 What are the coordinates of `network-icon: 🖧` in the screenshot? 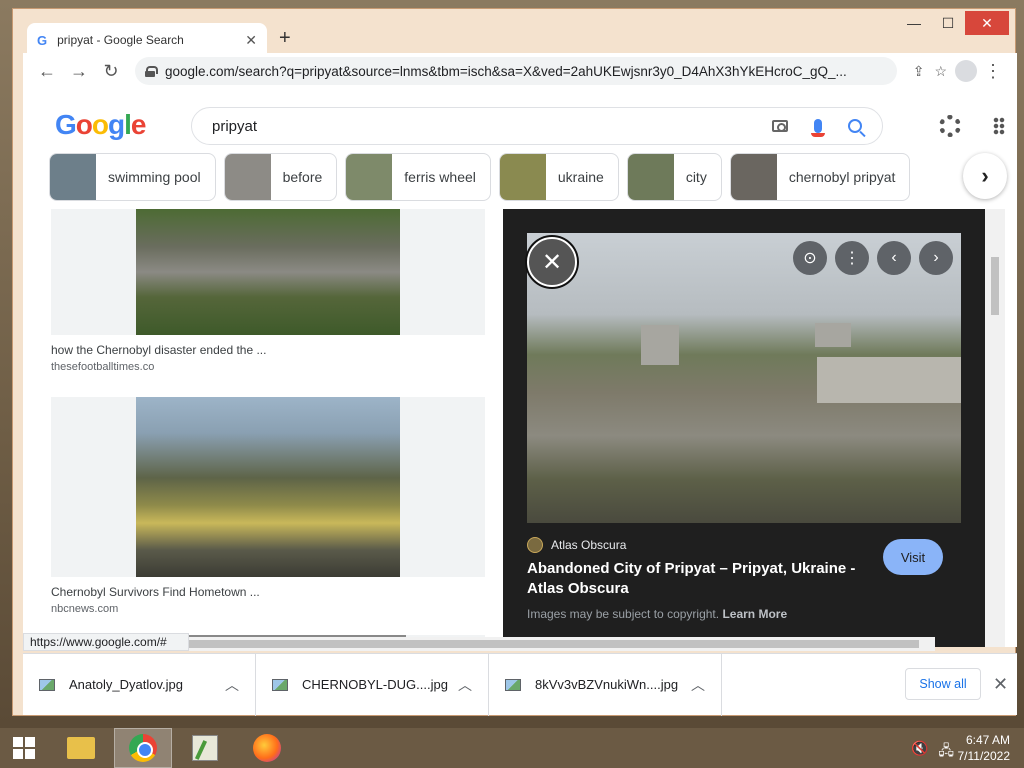 It's located at (946, 752).